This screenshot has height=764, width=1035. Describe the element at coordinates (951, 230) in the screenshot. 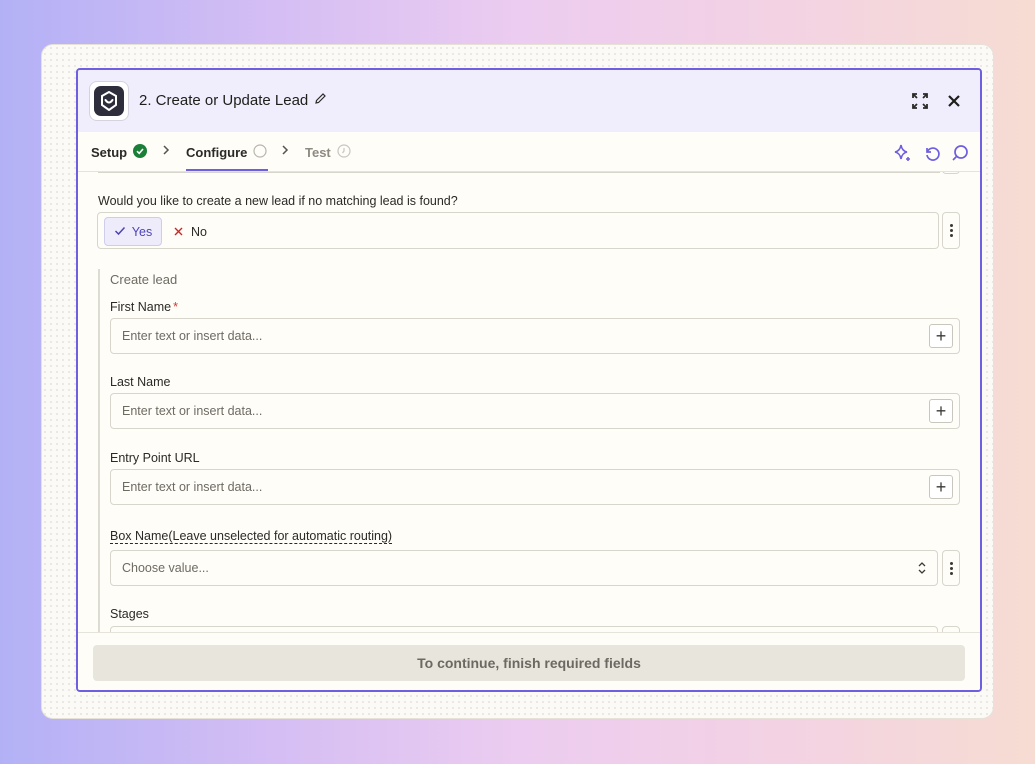

I see `question-more-menu-icon` at that location.